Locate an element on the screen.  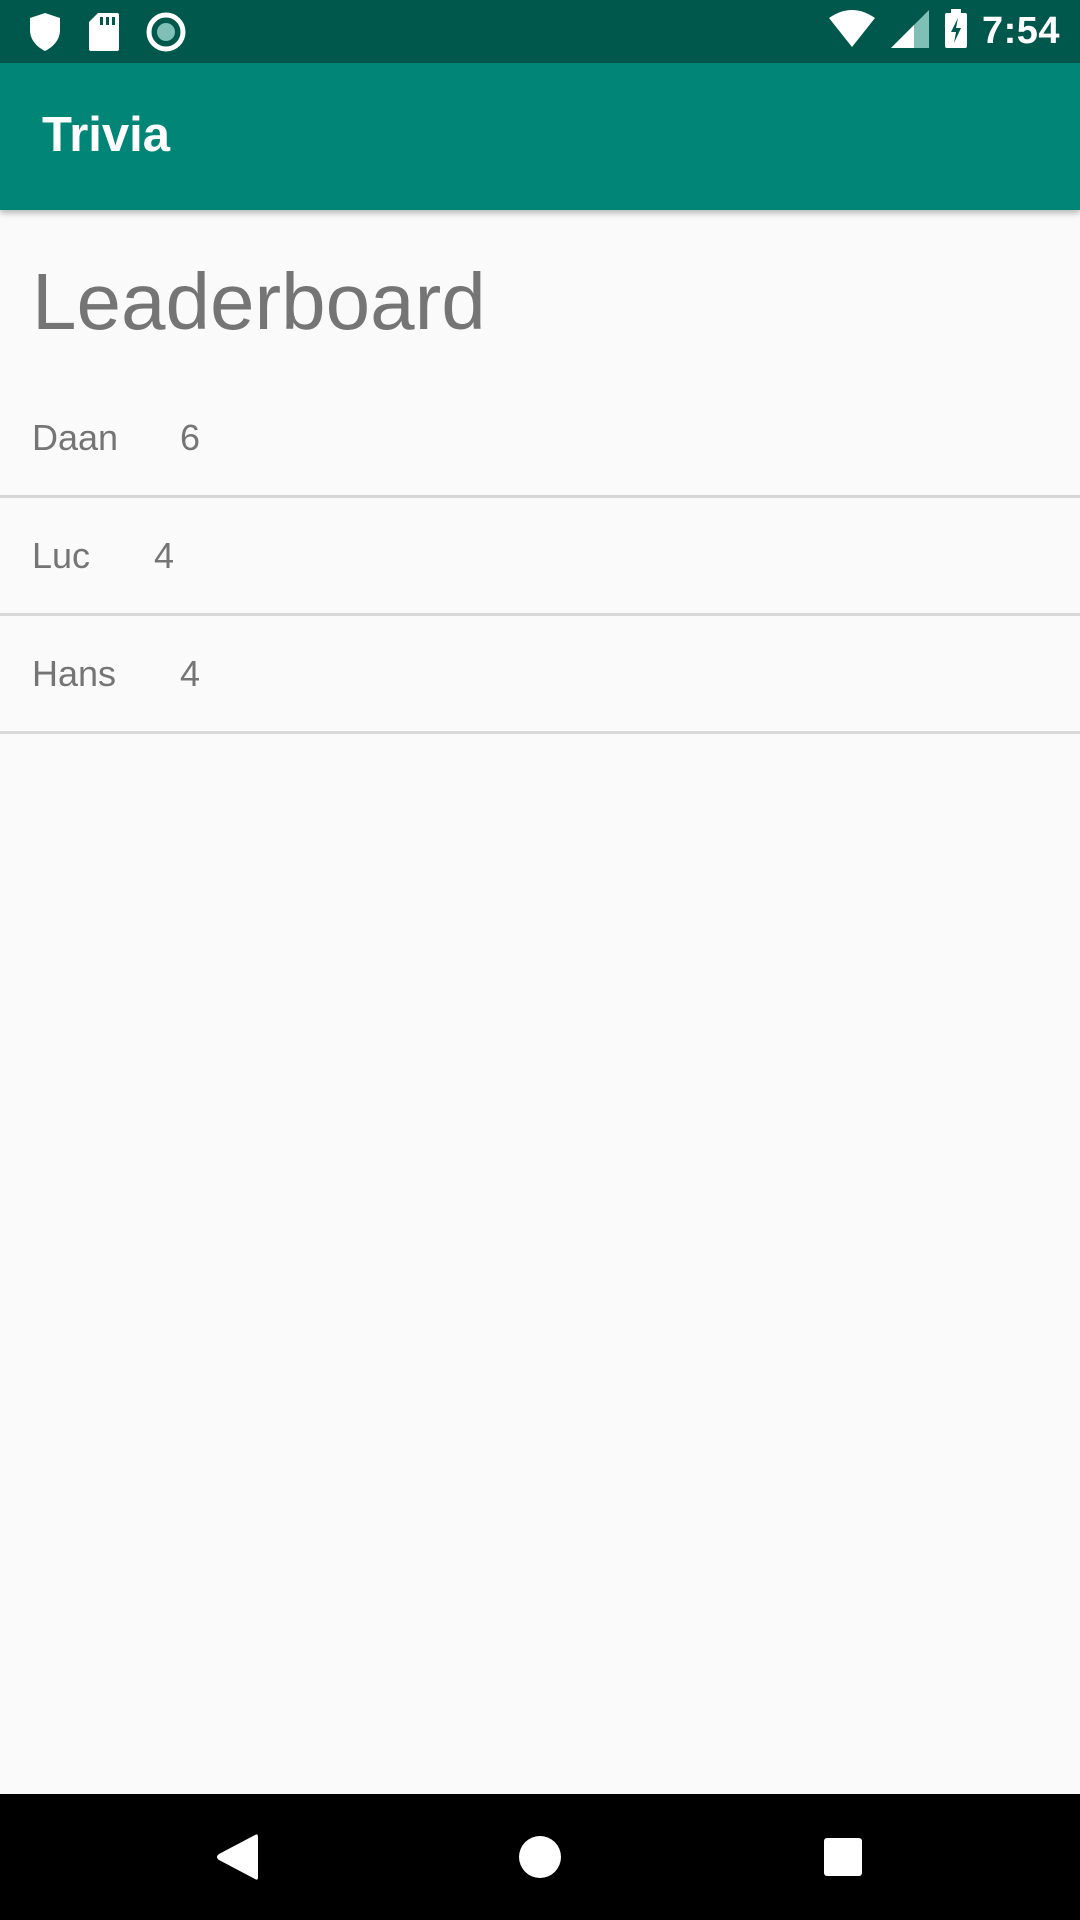
navigation-bar is located at coordinates (540, 1857).